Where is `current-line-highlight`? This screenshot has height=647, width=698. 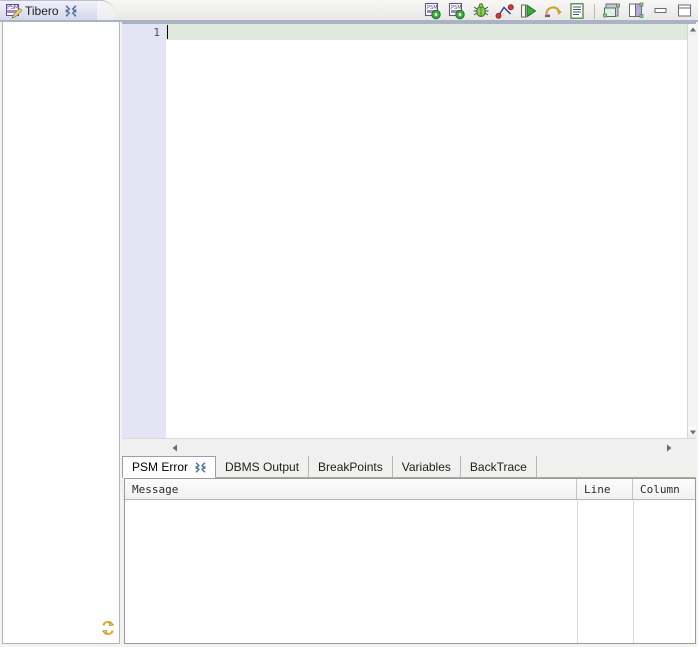
current-line-highlight is located at coordinates (426, 32).